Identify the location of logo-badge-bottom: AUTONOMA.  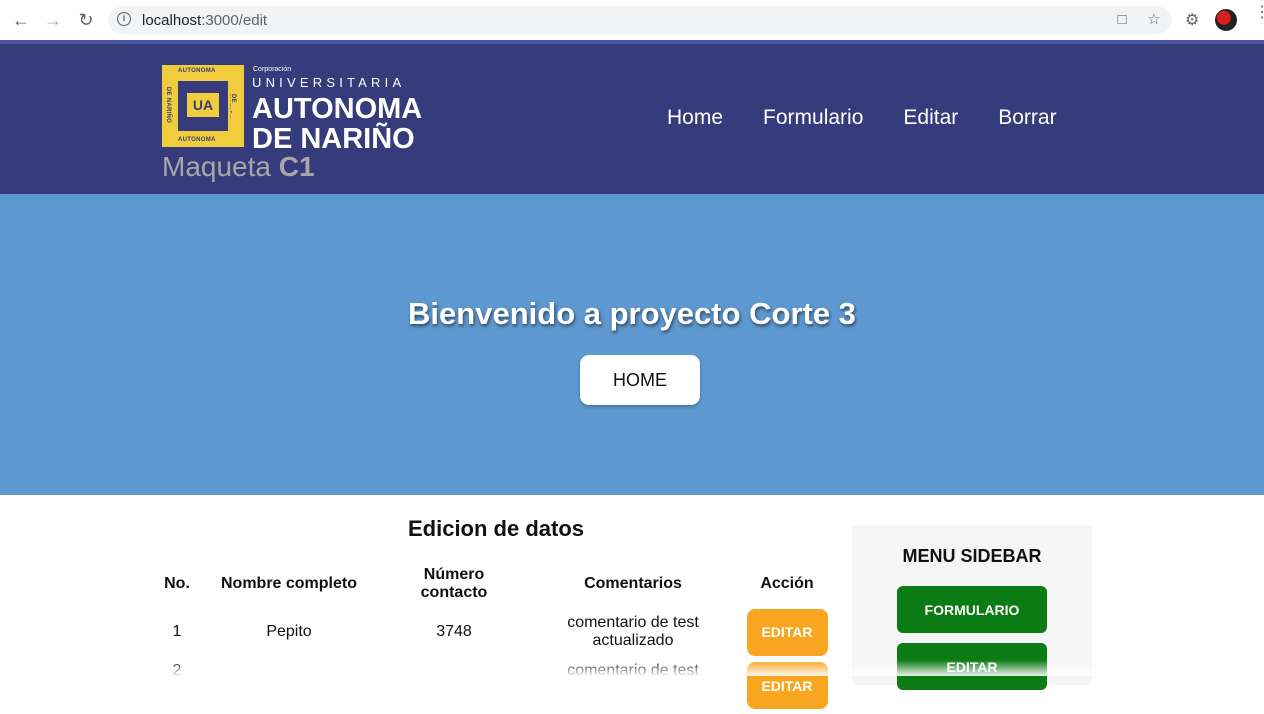
(197, 140).